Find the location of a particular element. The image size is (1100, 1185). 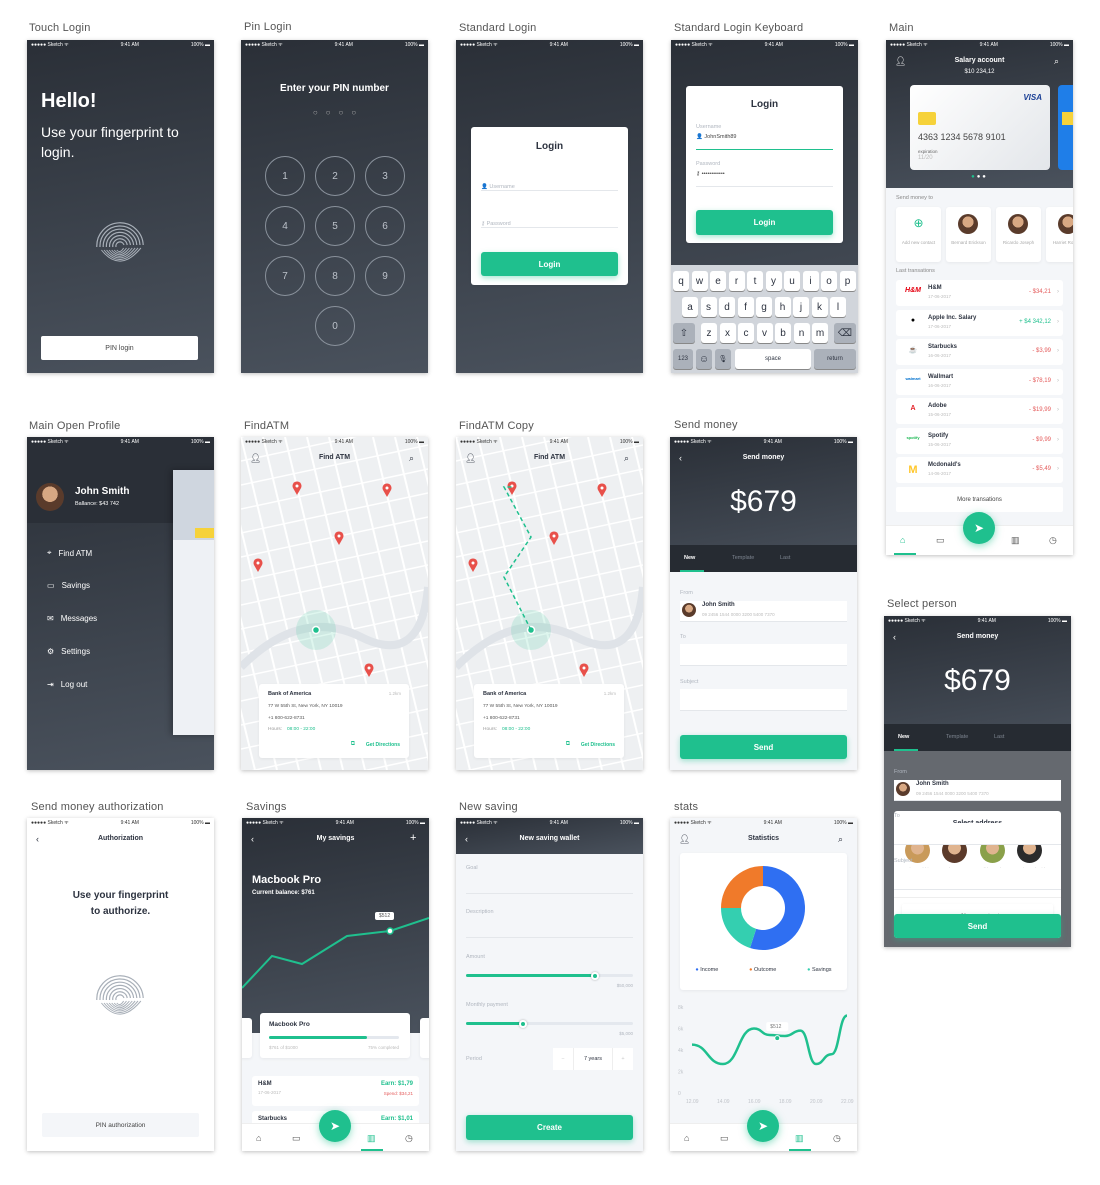

menu-item-savings: ▭ Savings is located at coordinates (68, 585).